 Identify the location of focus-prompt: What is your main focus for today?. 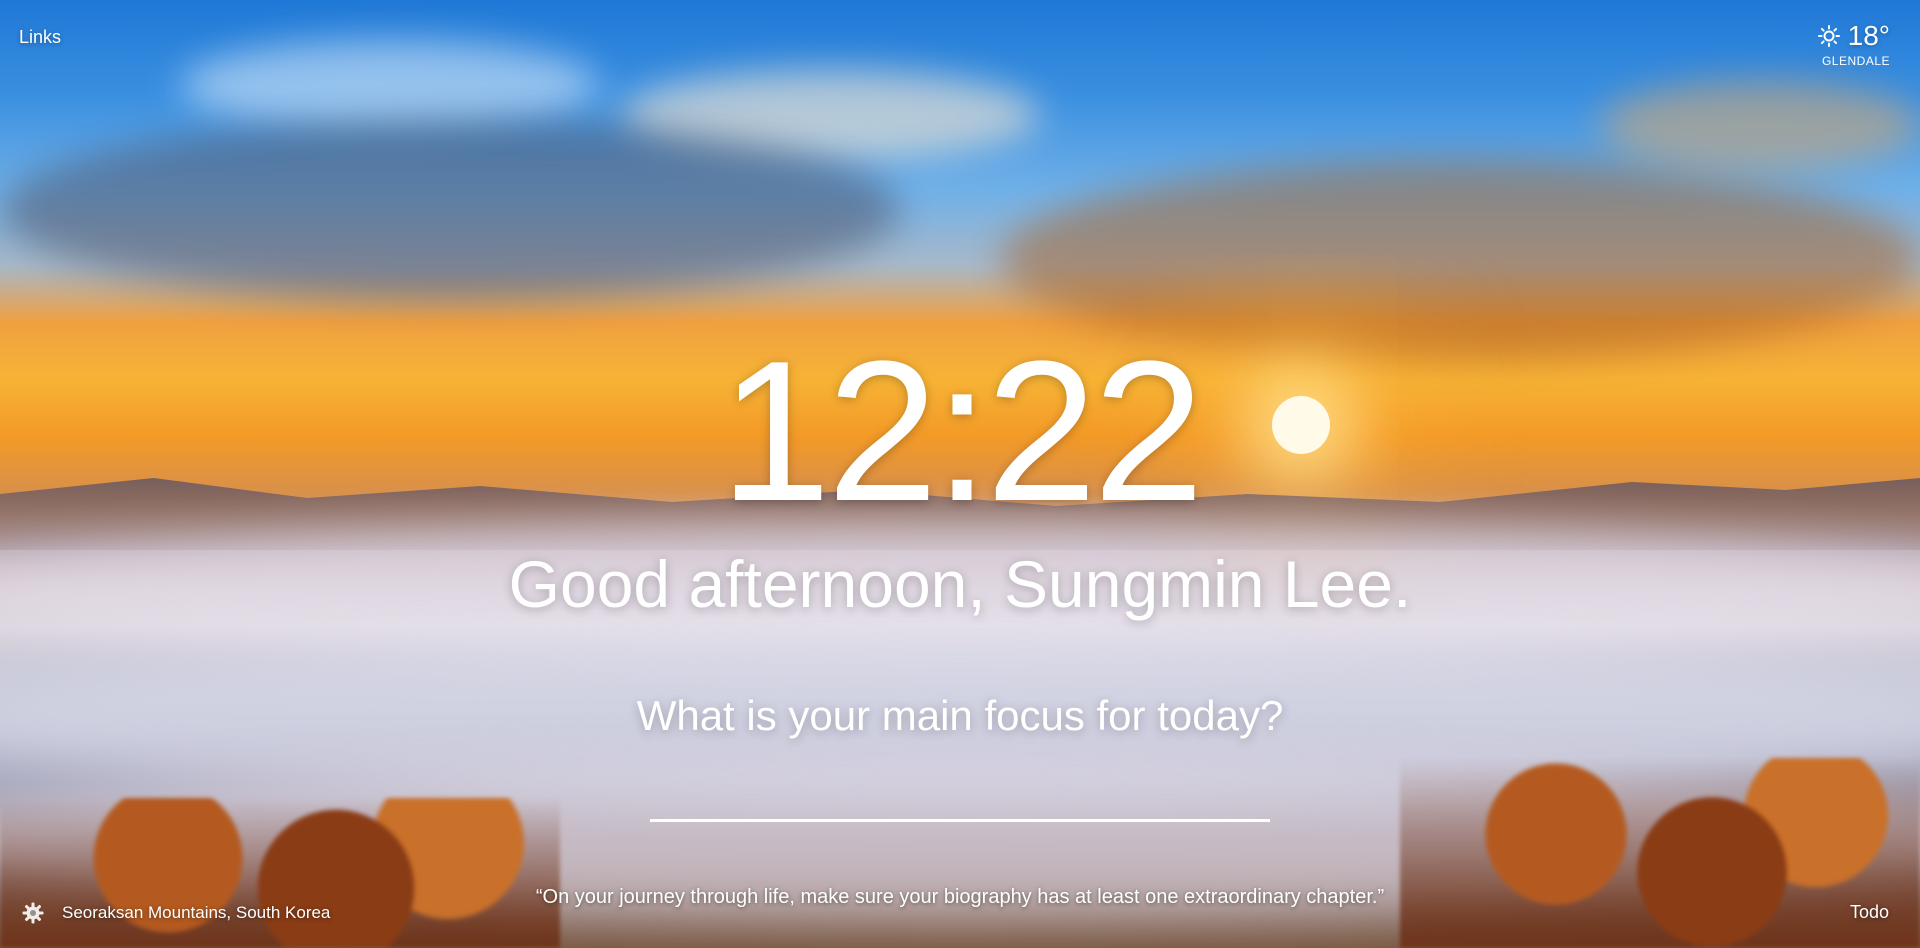
(960, 715).